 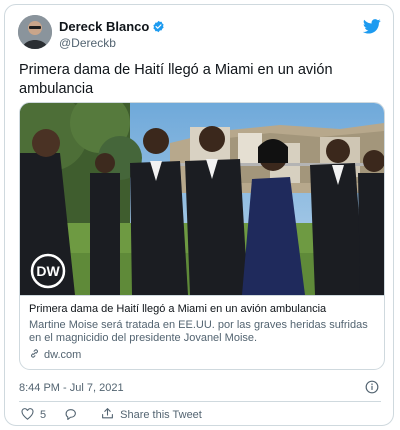 What do you see at coordinates (371, 26) in the screenshot?
I see `twitter-bird-icon` at bounding box center [371, 26].